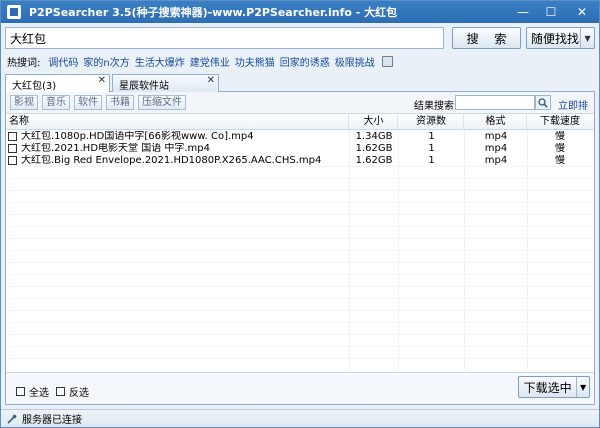 This screenshot has height=428, width=600. Describe the element at coordinates (79, 393) in the screenshot. I see `invert-selection-label: 反选` at that location.